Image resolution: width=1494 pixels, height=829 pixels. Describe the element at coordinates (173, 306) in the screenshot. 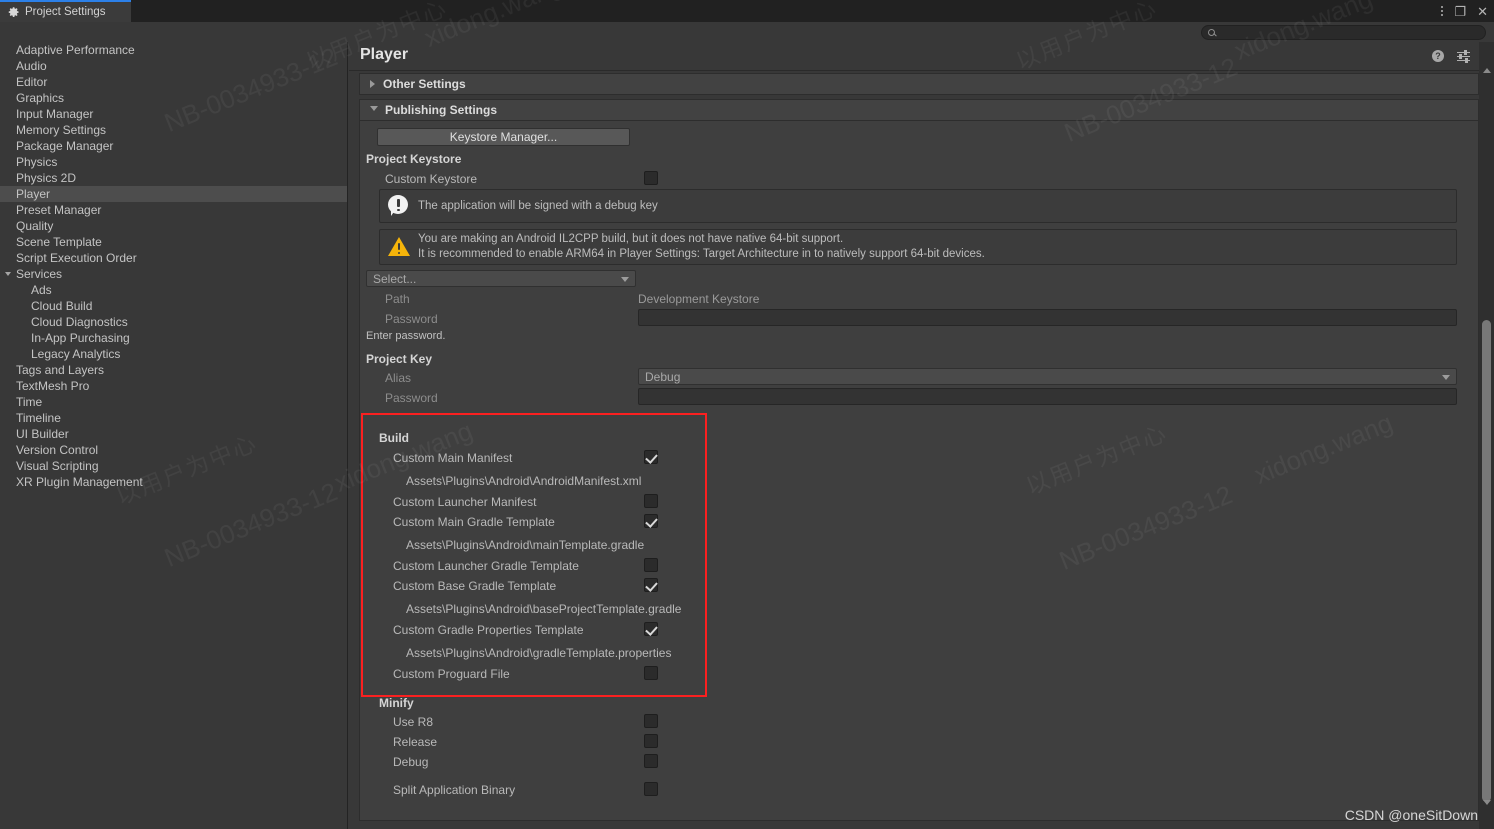

I see `sidebar-item-cloud-build: Cloud Build` at that location.